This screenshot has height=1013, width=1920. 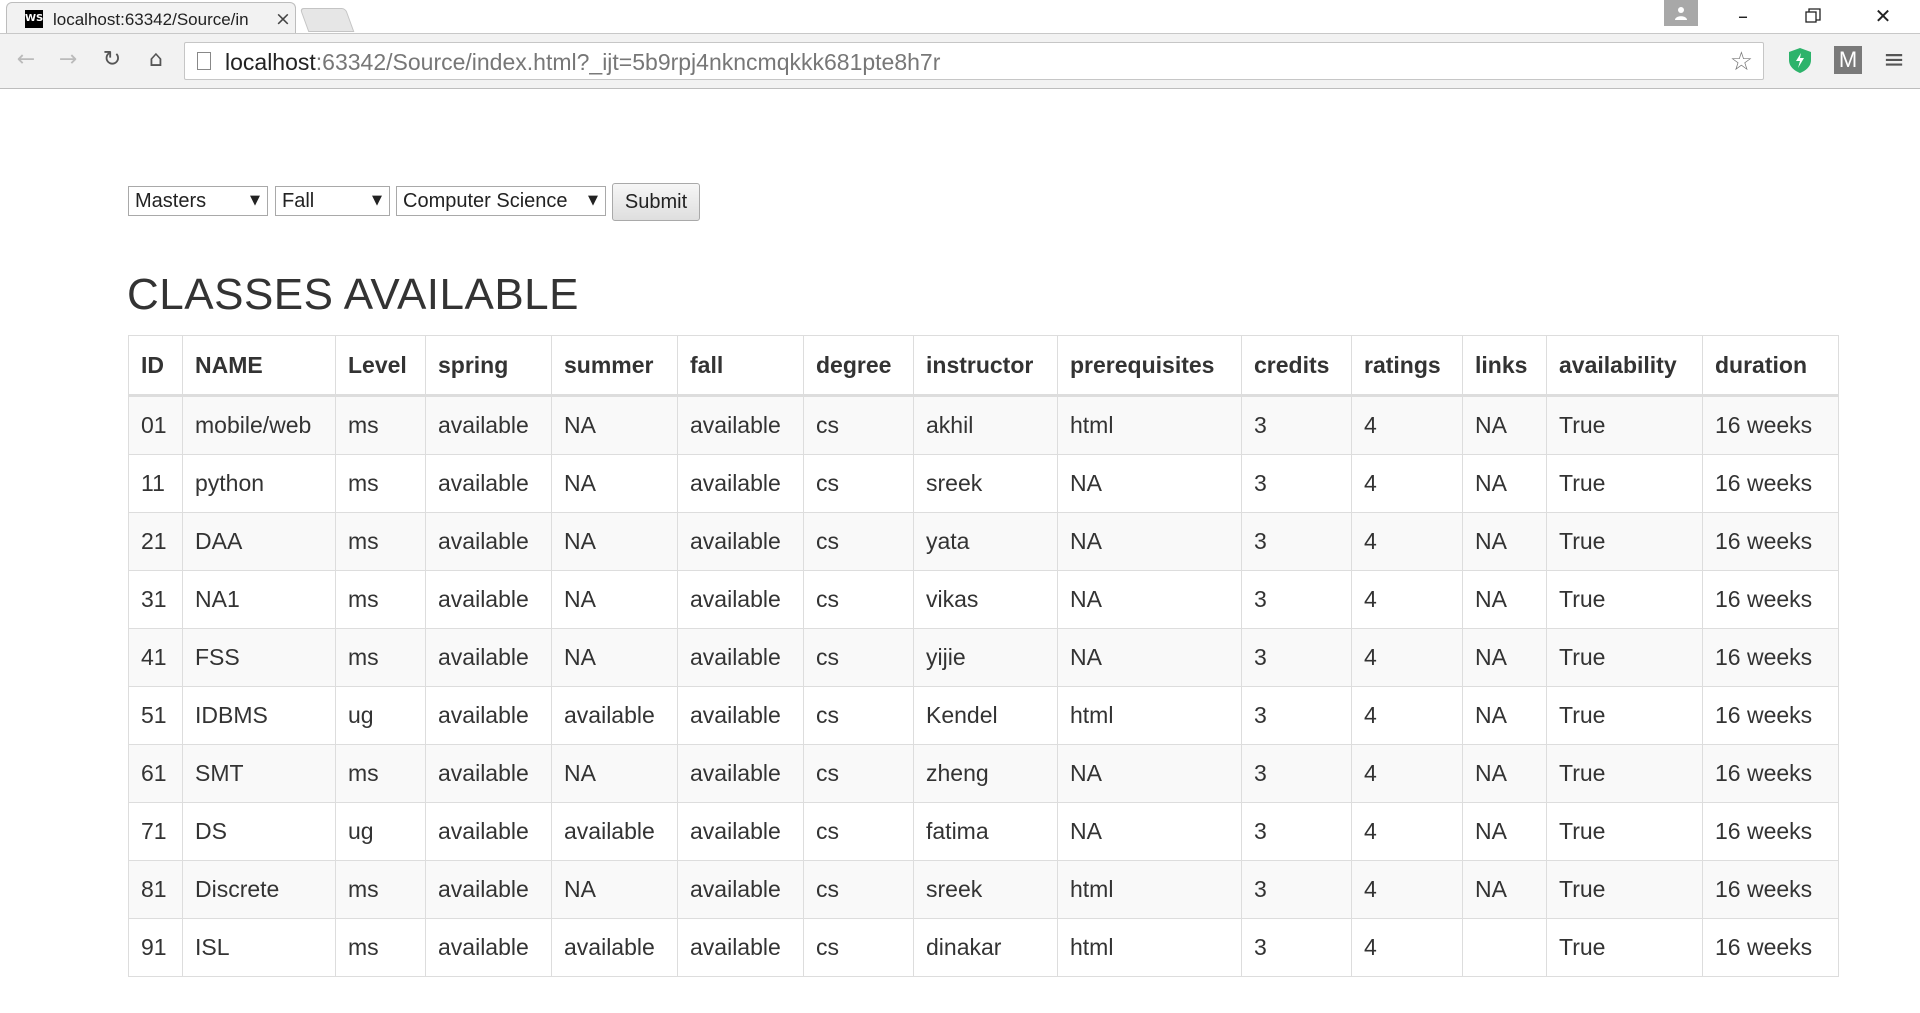 What do you see at coordinates (353, 294) in the screenshot?
I see `page-title: CLASSES AVAILABLE` at bounding box center [353, 294].